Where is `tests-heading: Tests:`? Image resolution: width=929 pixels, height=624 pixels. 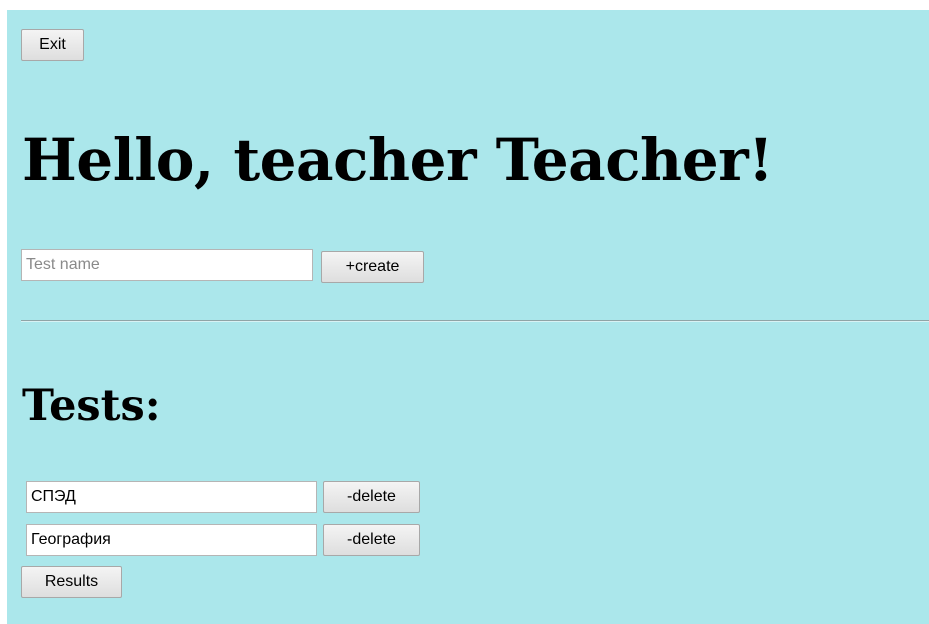 tests-heading: Tests: is located at coordinates (91, 406).